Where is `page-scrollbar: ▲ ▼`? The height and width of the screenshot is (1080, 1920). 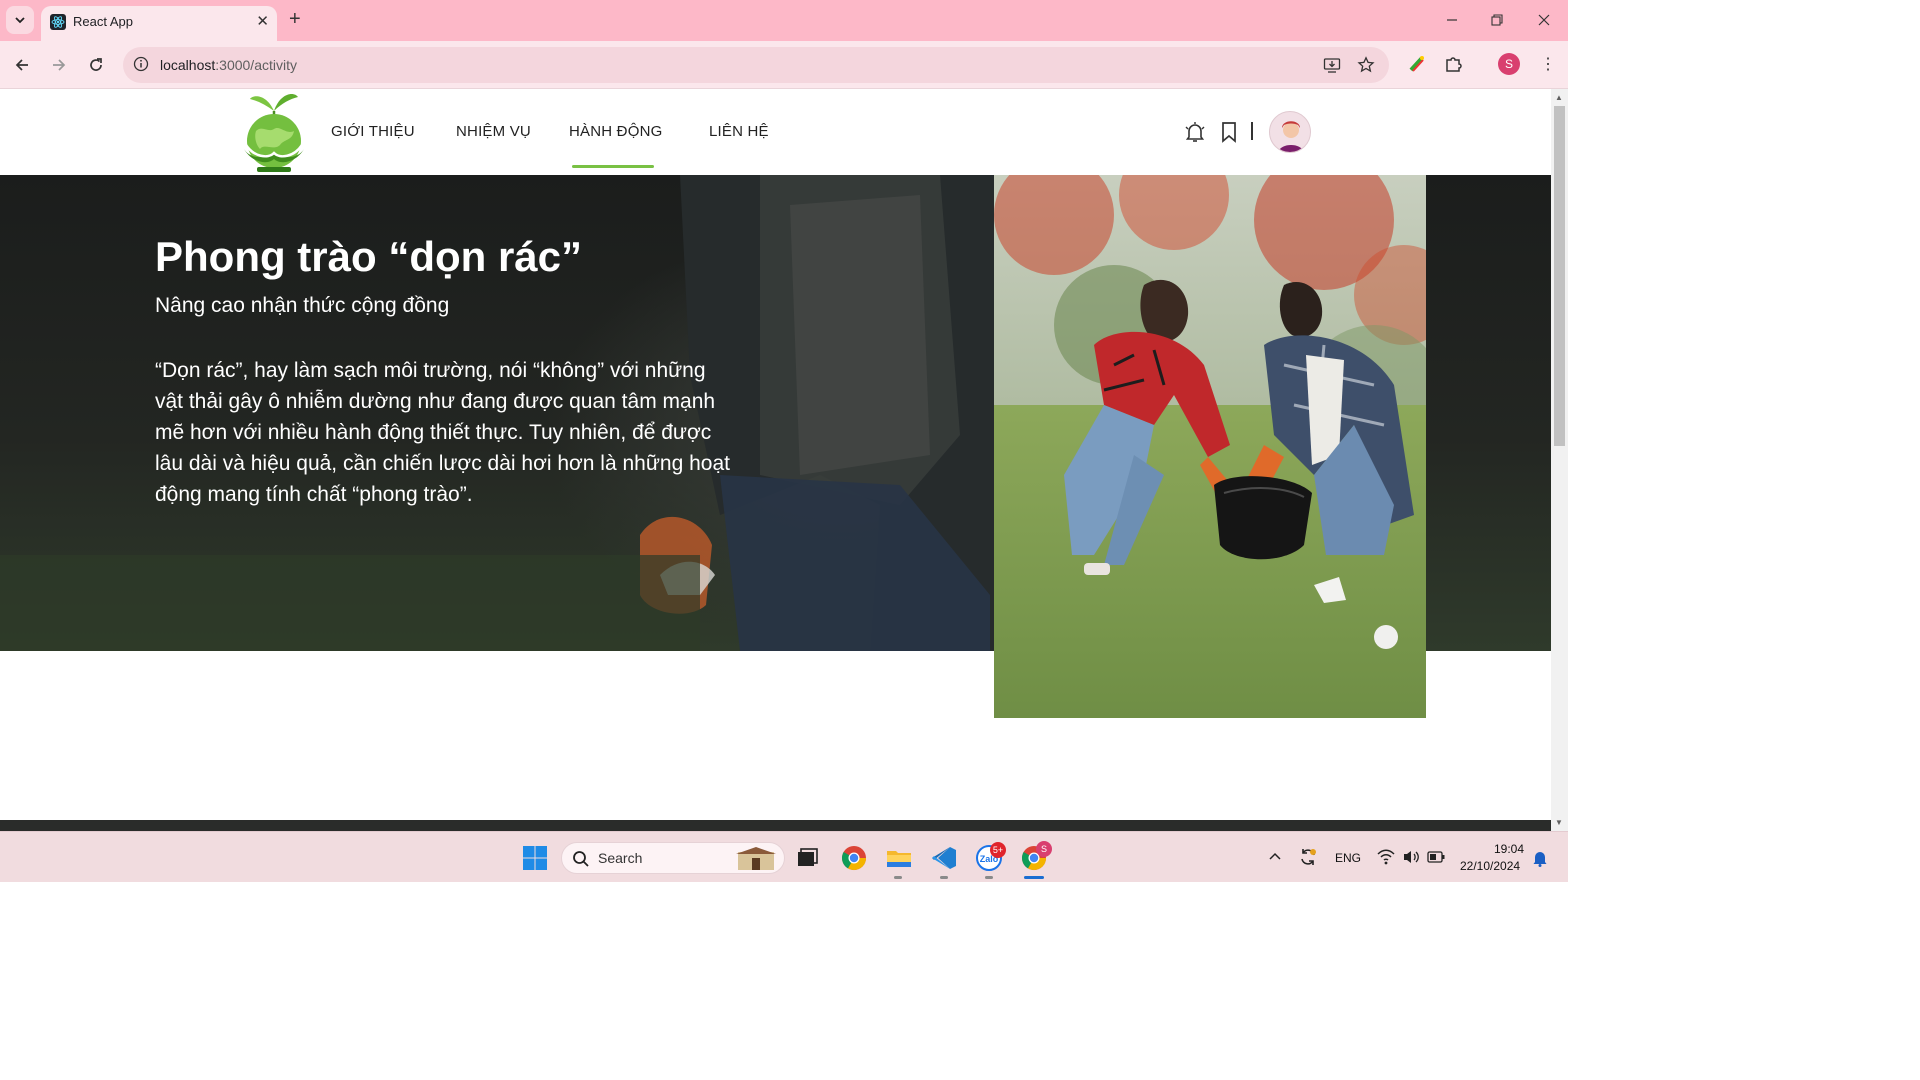 page-scrollbar: ▲ ▼ is located at coordinates (1559, 460).